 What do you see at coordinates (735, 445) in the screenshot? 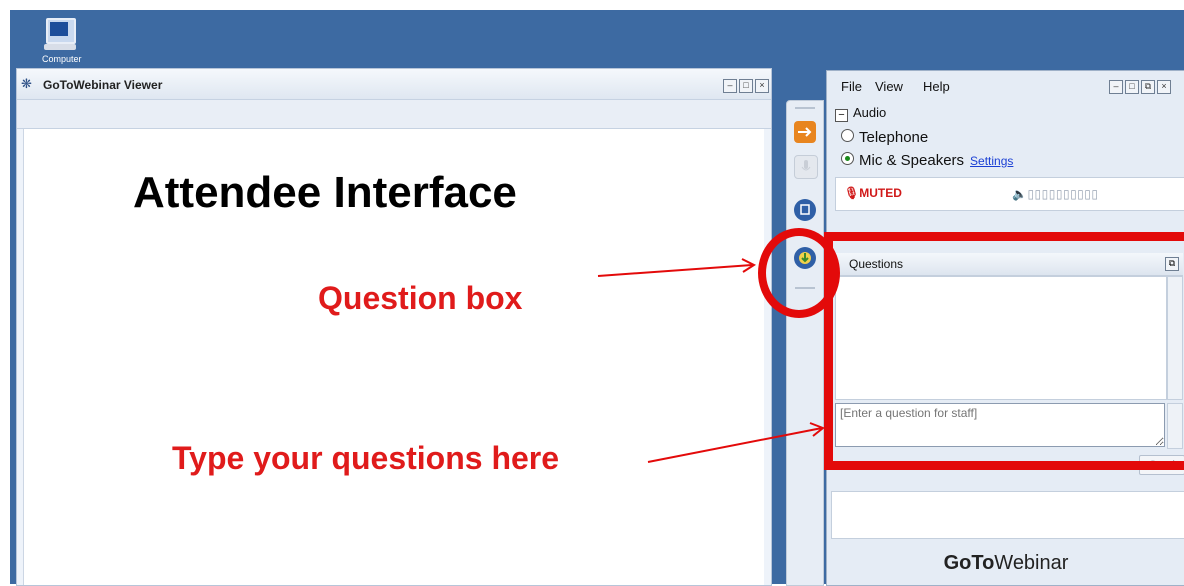
I see `arrow-to-question-box` at bounding box center [735, 445].